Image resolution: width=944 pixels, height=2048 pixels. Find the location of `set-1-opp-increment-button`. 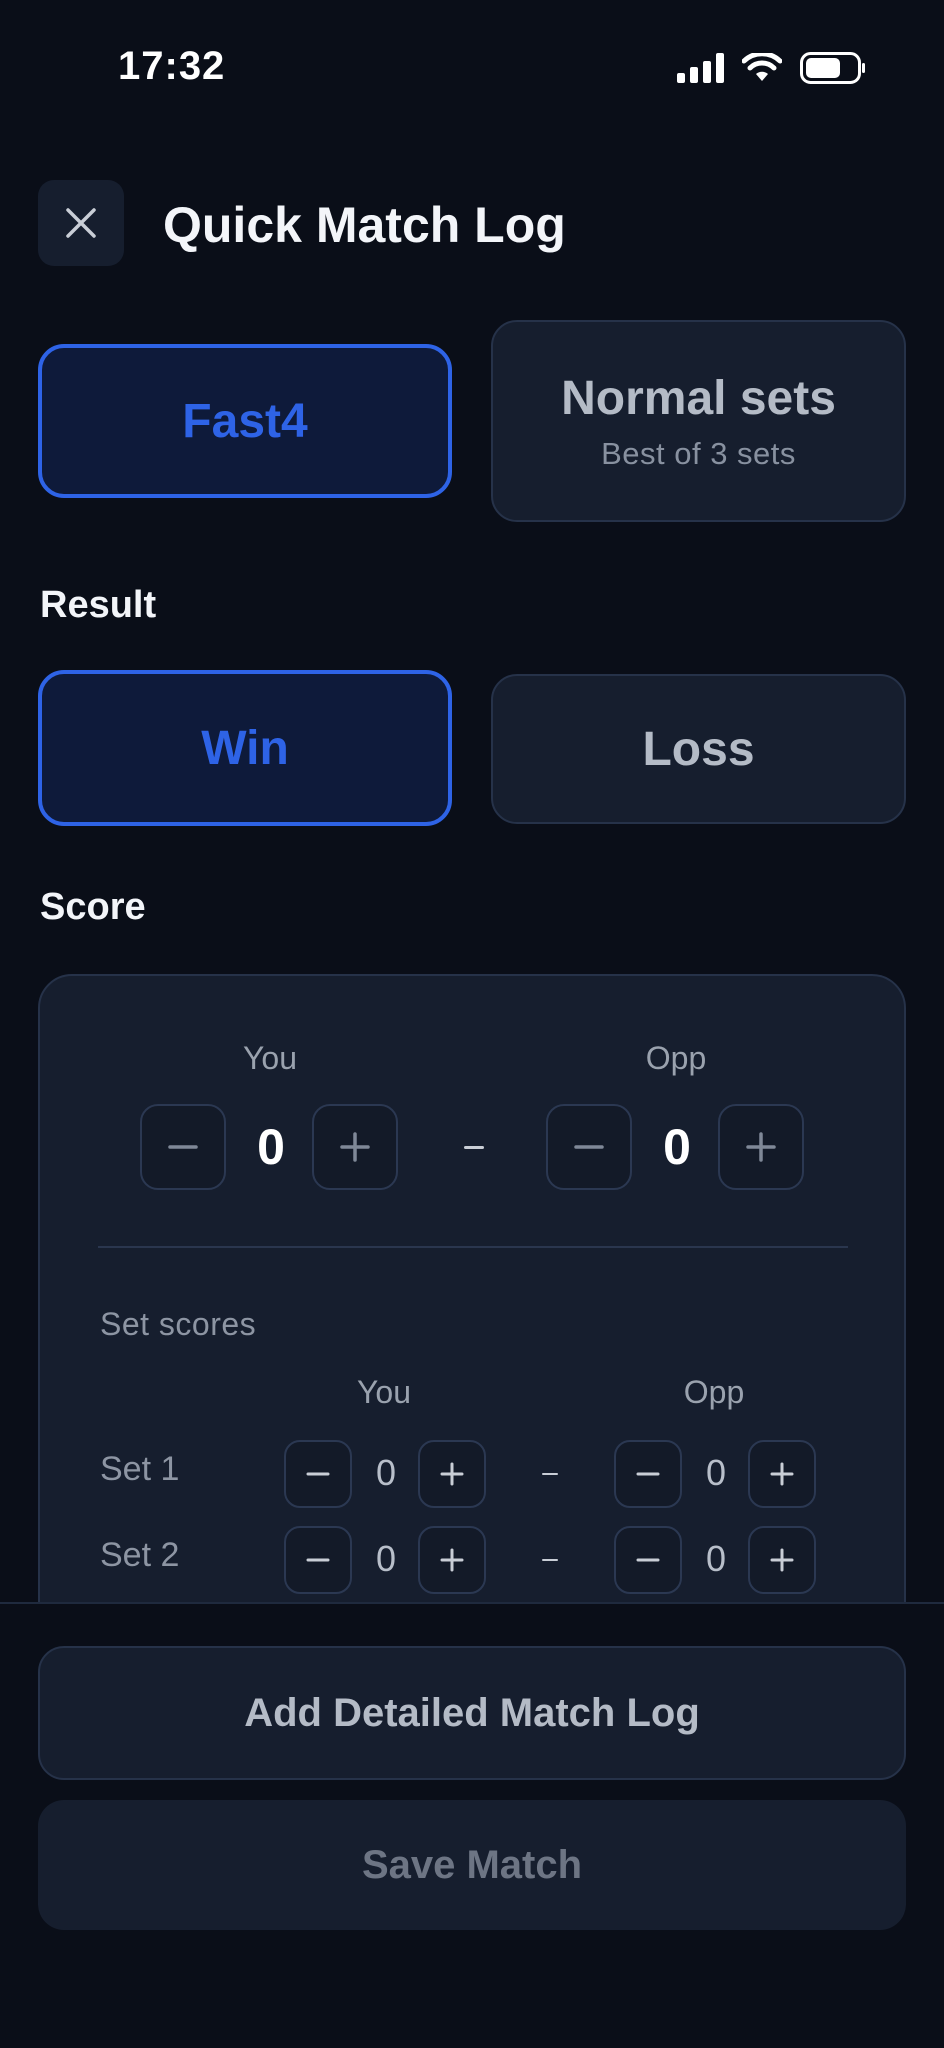

set-1-opp-increment-button is located at coordinates (782, 1474).